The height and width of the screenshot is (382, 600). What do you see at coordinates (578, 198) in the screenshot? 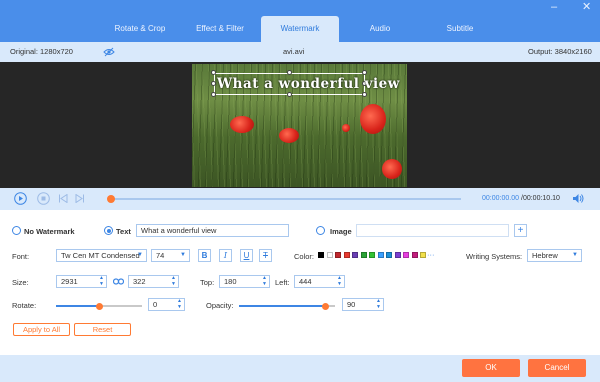
I see `speaker-icon` at bounding box center [578, 198].